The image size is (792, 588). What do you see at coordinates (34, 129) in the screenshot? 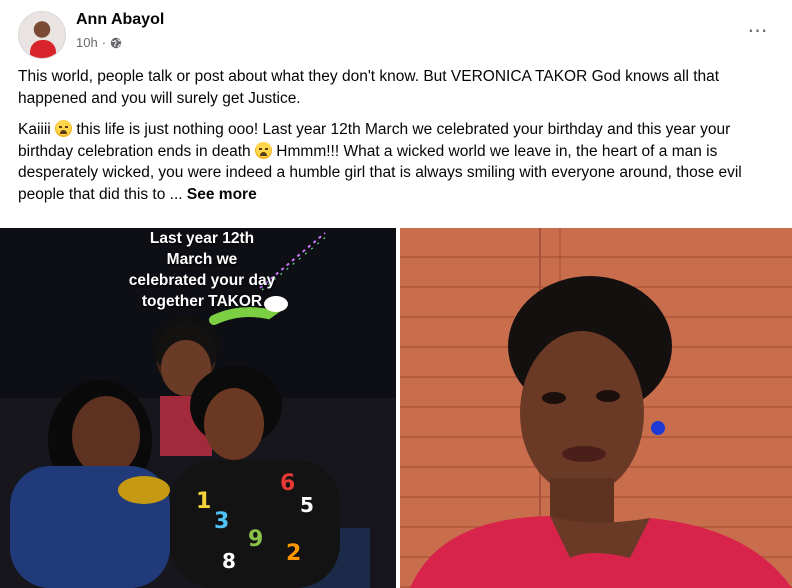
I see `paragraph-2-part-a: Kaiiii` at bounding box center [34, 129].